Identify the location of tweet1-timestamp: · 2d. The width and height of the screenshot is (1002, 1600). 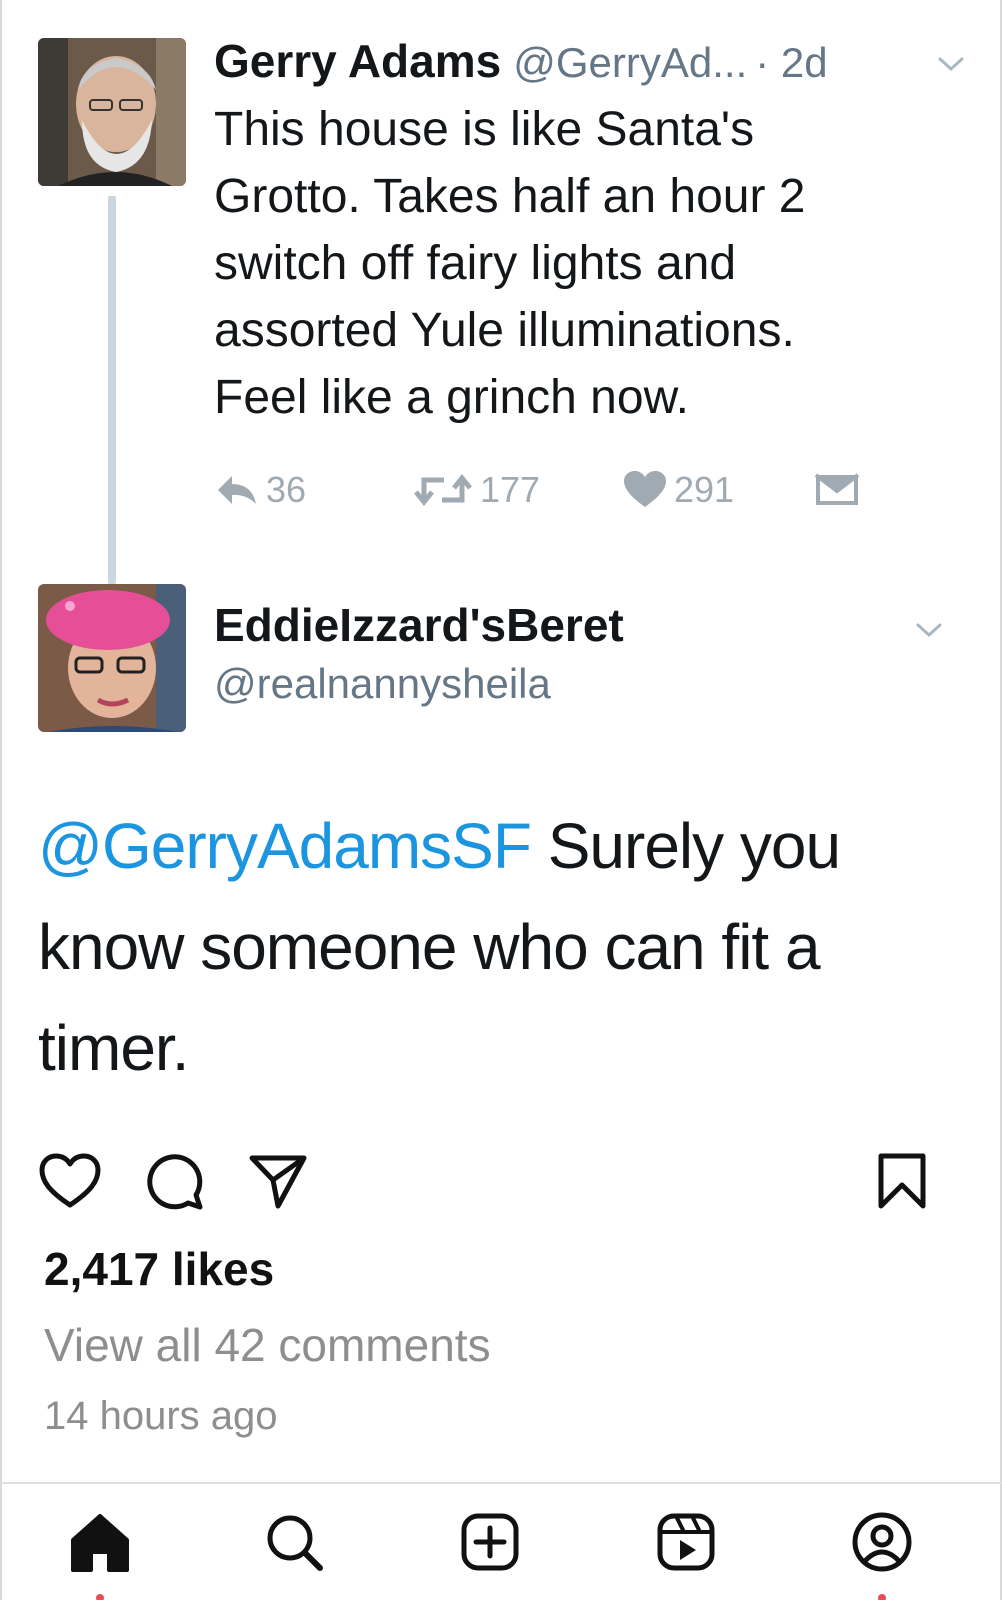
(791, 62).